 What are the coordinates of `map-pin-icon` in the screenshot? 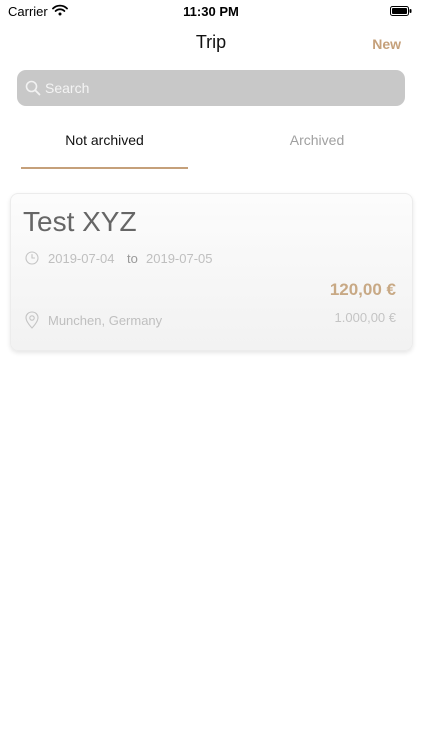 It's located at (32, 320).